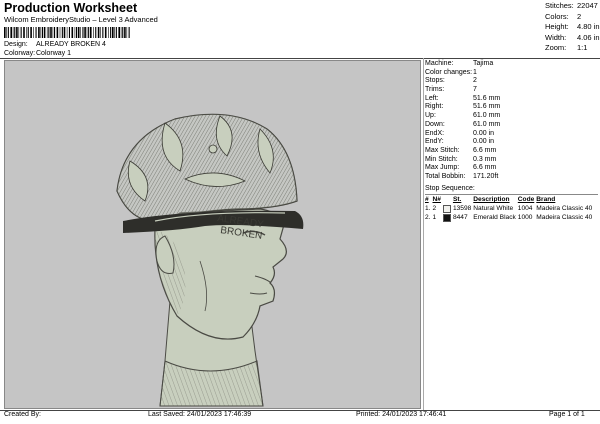 The image size is (600, 424). What do you see at coordinates (434, 217) in the screenshot?
I see `row-needle: 1` at bounding box center [434, 217].